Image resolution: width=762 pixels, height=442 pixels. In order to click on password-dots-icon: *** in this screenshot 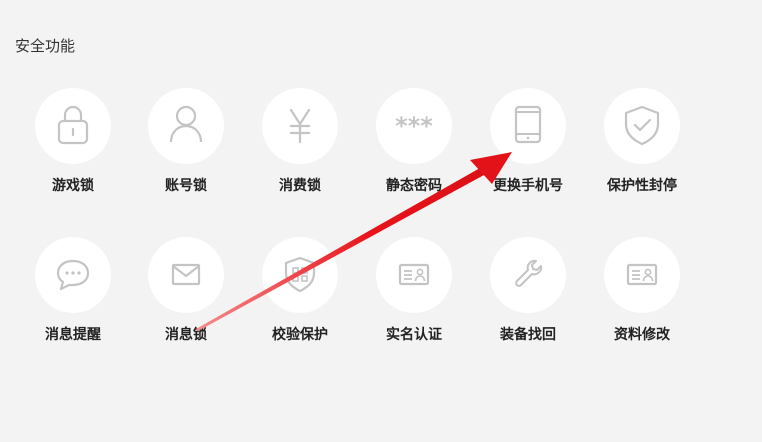, I will do `click(414, 126)`.